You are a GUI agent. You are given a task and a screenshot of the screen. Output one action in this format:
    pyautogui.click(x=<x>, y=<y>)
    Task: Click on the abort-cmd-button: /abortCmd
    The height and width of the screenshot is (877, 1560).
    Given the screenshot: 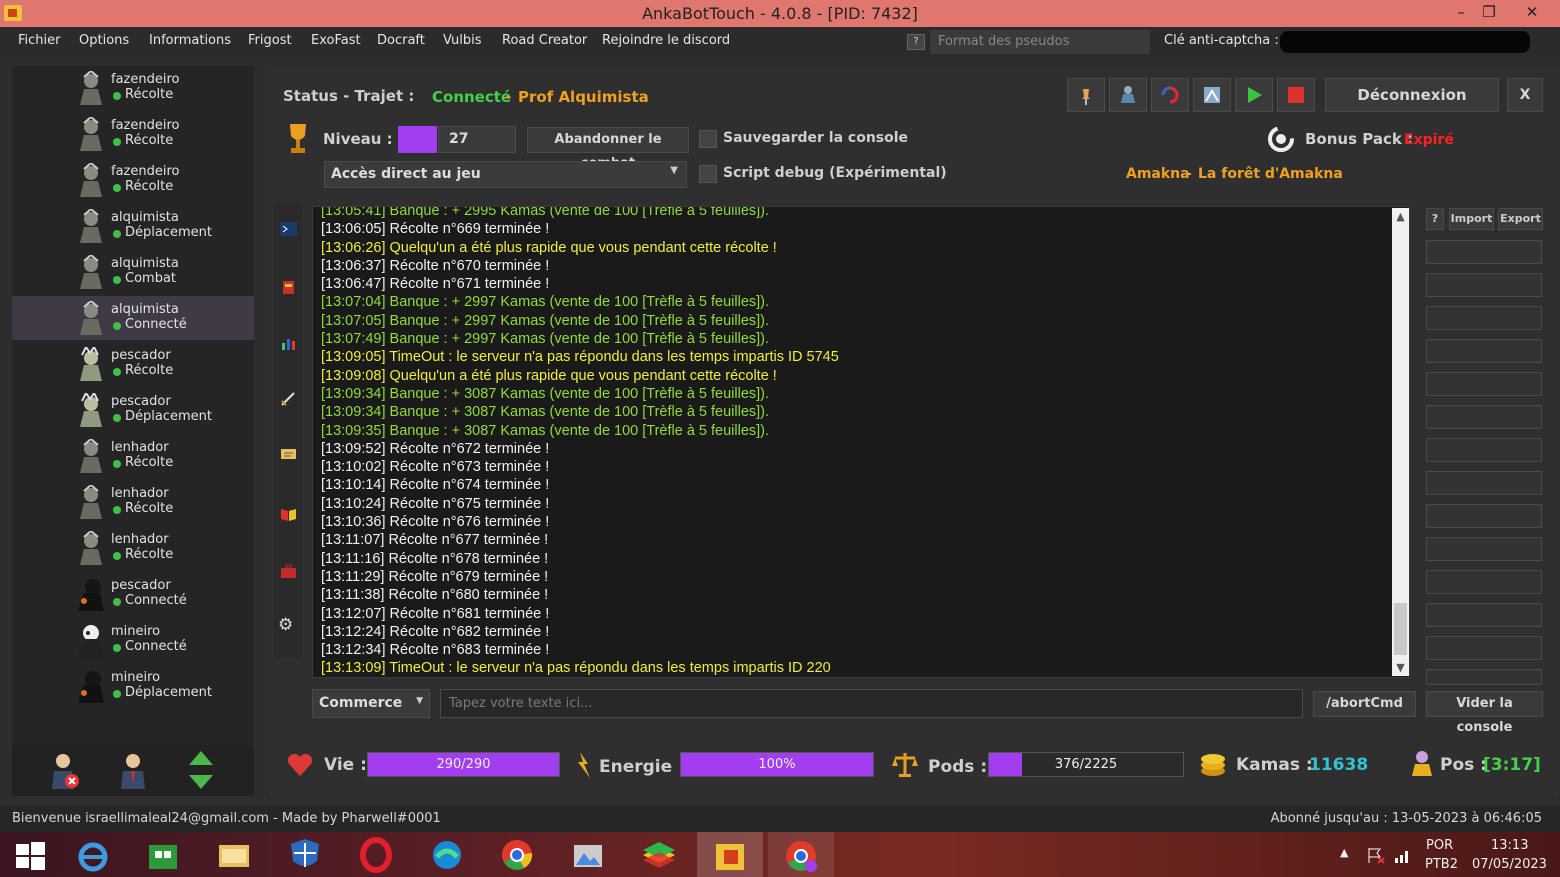 What is the action you would take?
    pyautogui.click(x=1364, y=704)
    